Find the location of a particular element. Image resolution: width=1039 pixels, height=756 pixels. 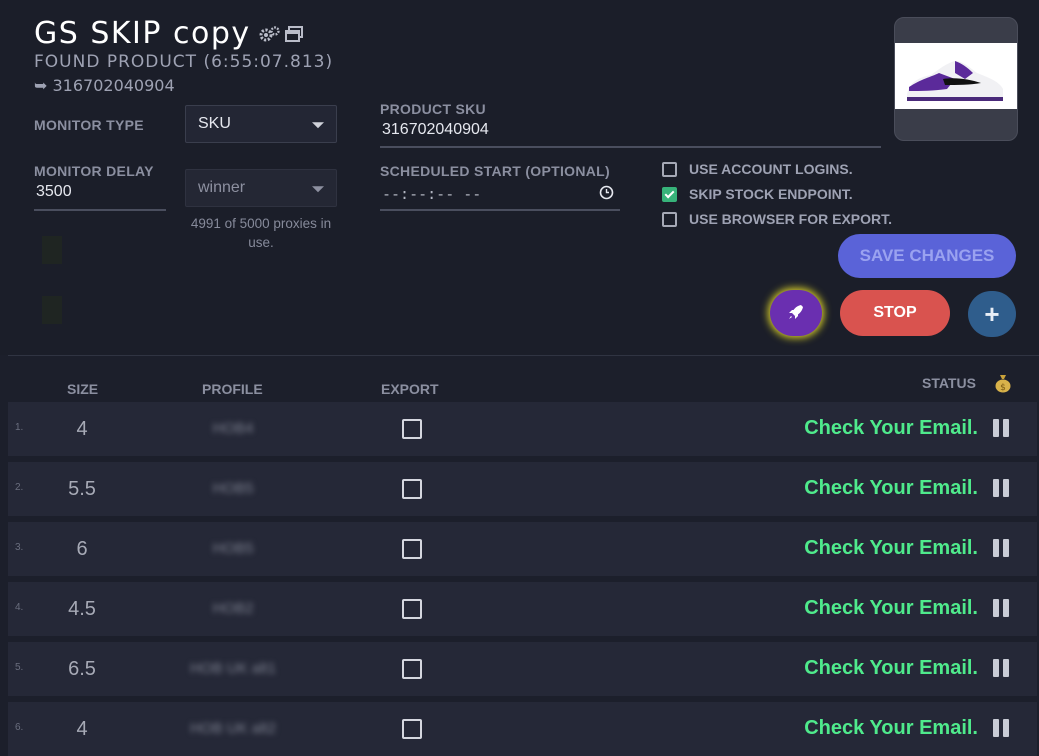

row-size: 4.5 is located at coordinates (82, 609).